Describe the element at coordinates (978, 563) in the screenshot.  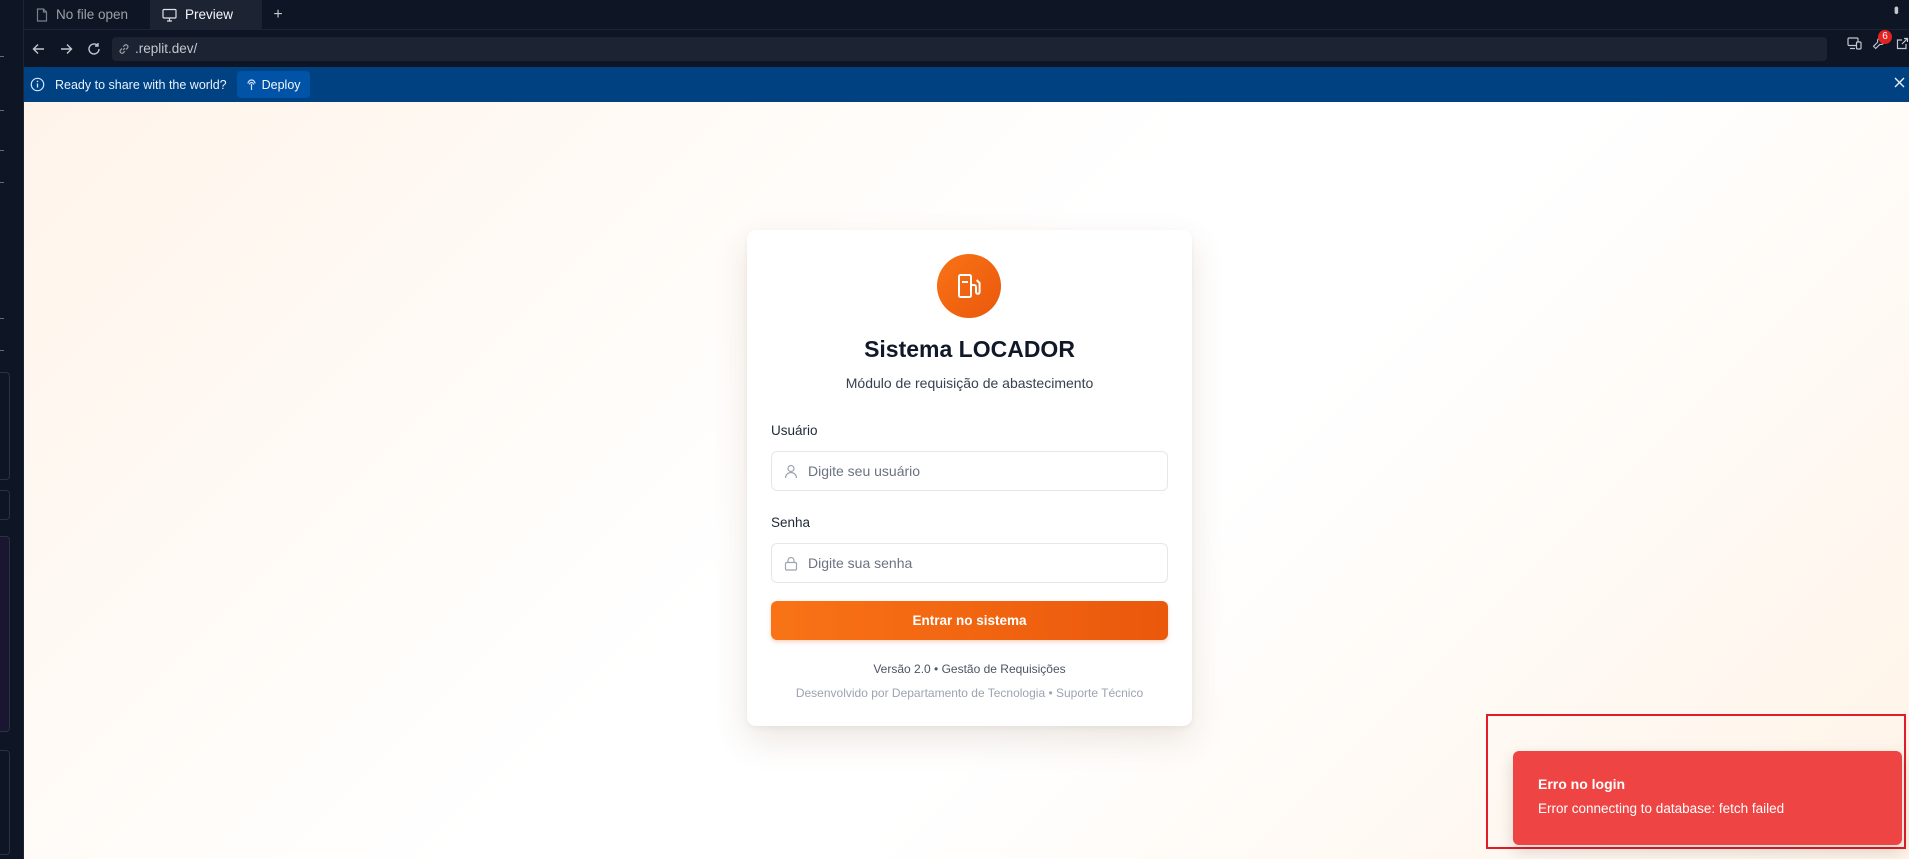
I see `password-input` at that location.